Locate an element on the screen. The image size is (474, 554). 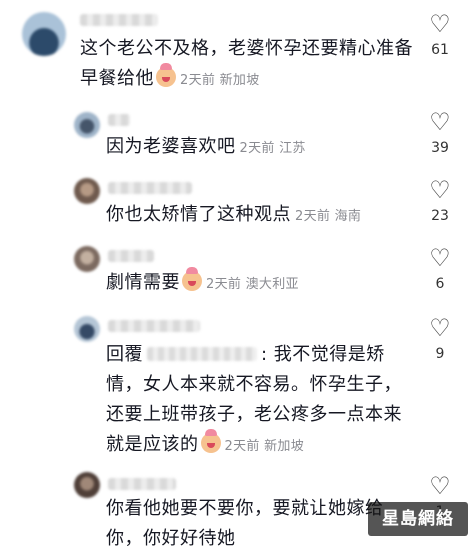
comment-text: 你也太矫情了这种观点 2天前 海南 is located at coordinates (233, 216).